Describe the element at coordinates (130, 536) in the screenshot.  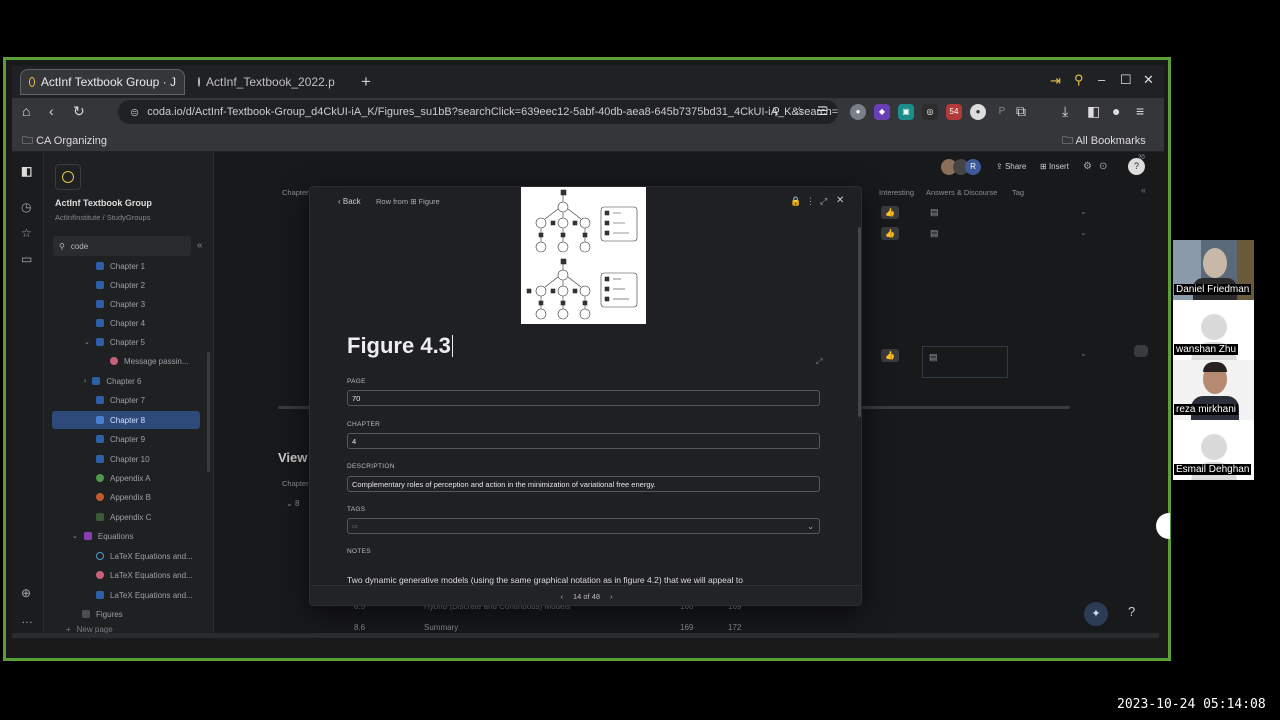
I see `nav-equations: ⌄ Equations` at that location.